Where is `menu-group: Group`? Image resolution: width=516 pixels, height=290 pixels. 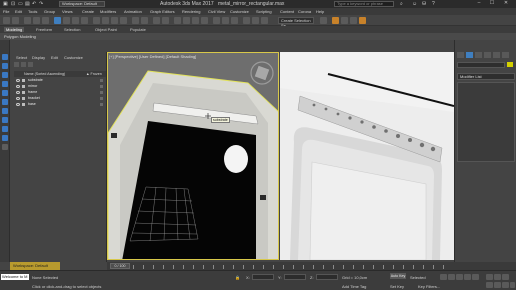 menu-group: Group is located at coordinates (49, 11).